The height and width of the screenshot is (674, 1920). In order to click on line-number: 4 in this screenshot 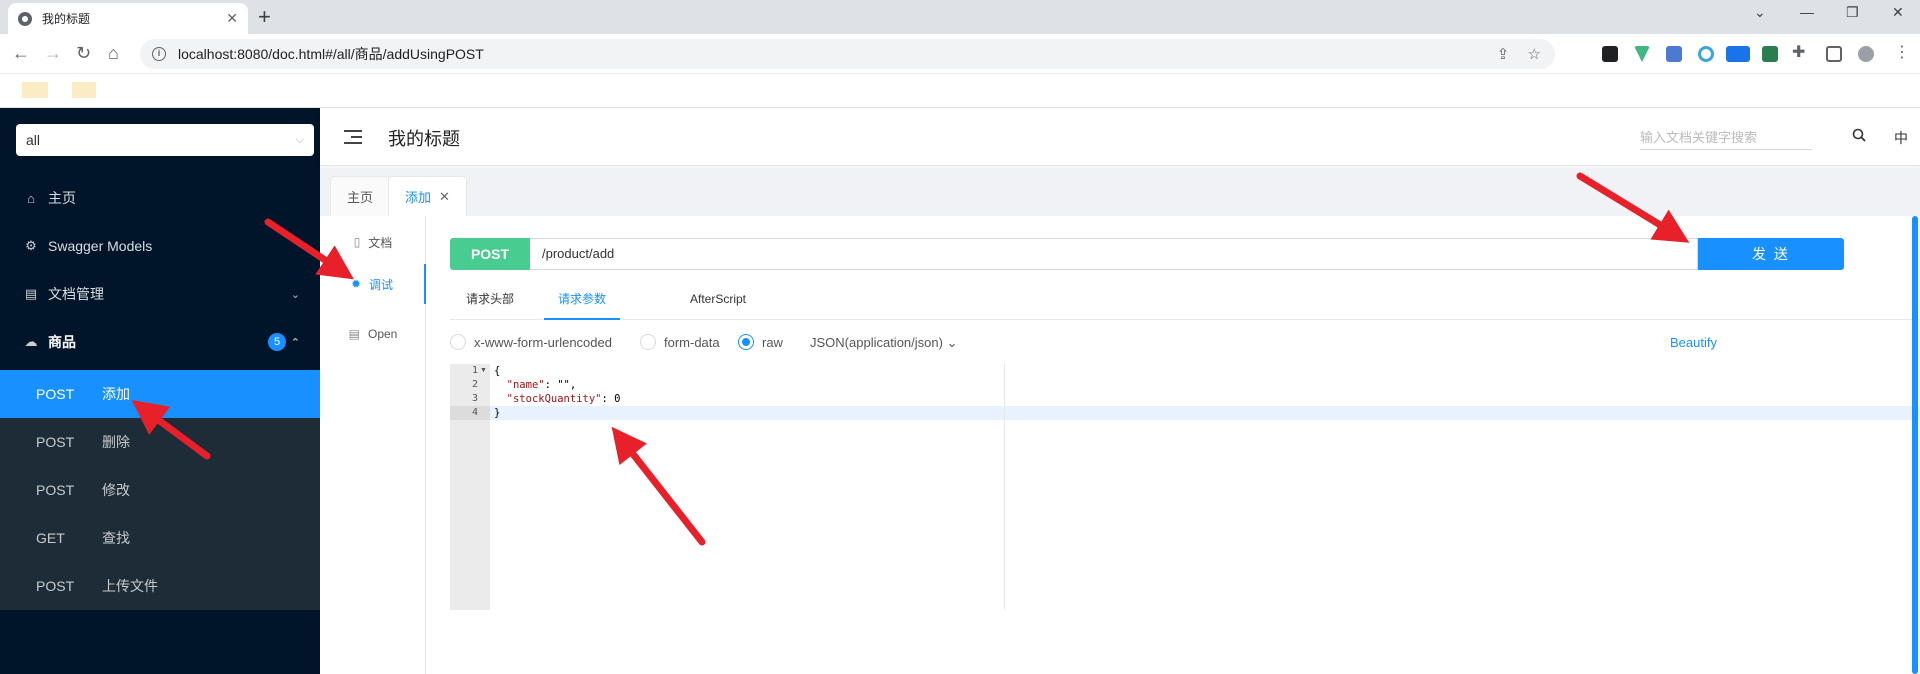, I will do `click(470, 413)`.